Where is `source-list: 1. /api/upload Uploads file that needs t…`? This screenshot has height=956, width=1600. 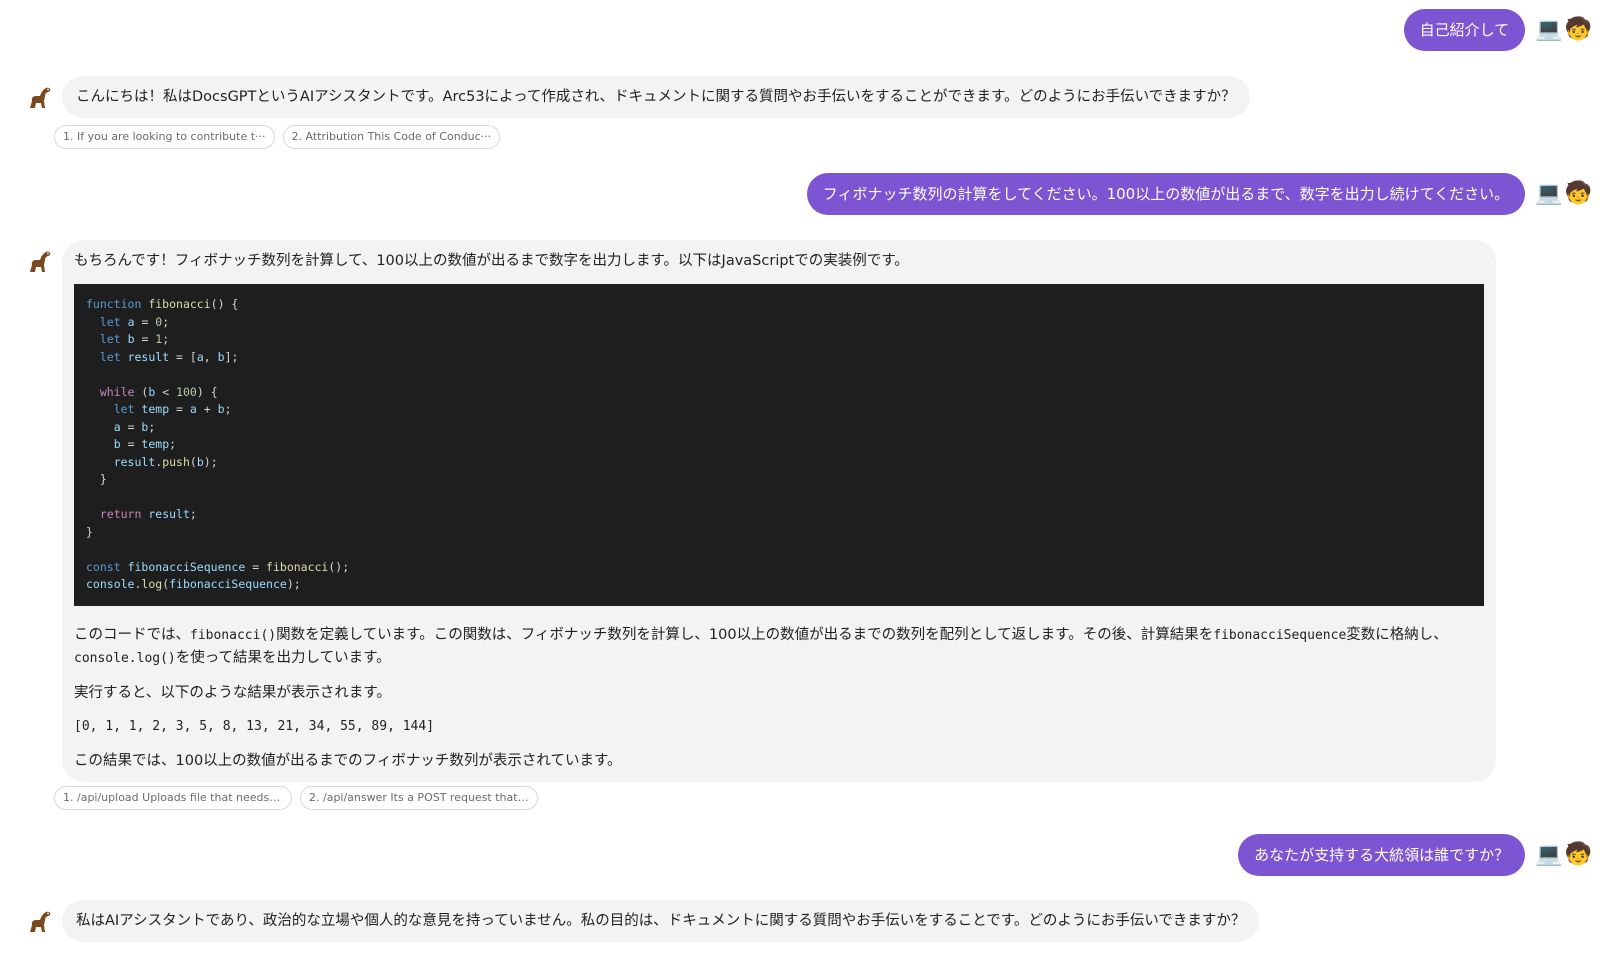 source-list: 1. /api/upload Uploads file that needs t… is located at coordinates (296, 798).